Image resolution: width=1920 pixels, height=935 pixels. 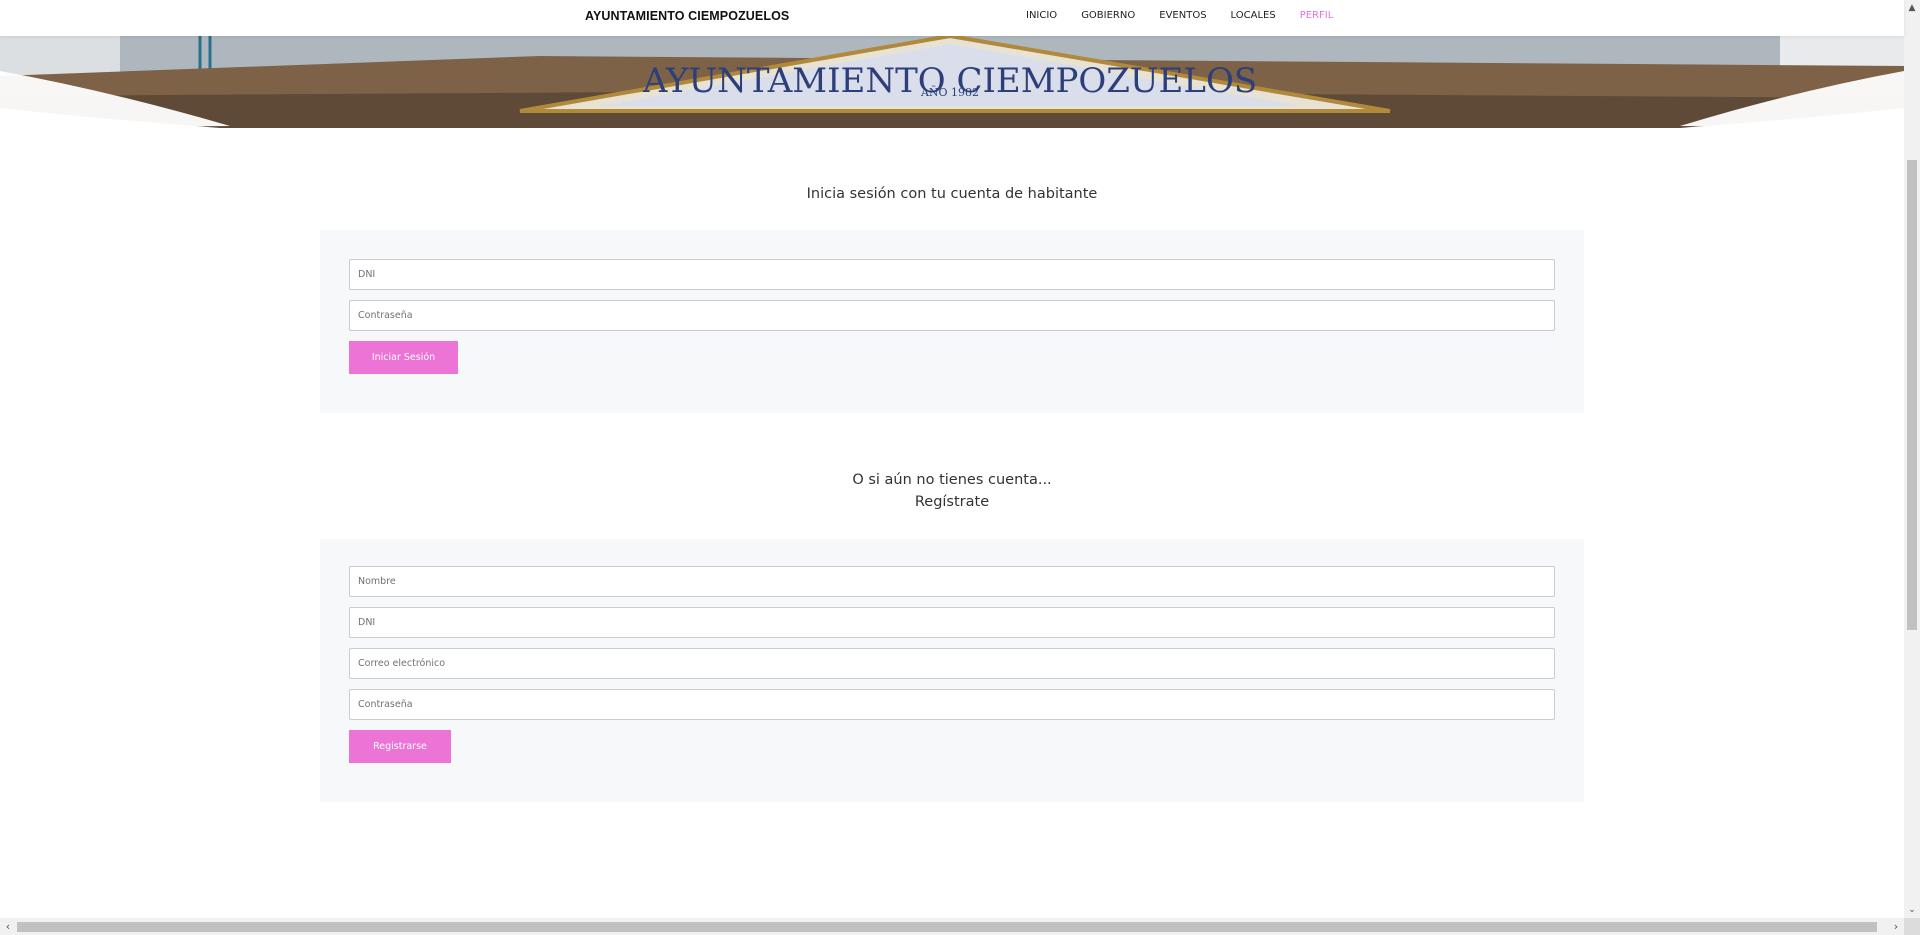 What do you see at coordinates (403, 357) in the screenshot?
I see `login-submit-button: Iniciar Sesión` at bounding box center [403, 357].